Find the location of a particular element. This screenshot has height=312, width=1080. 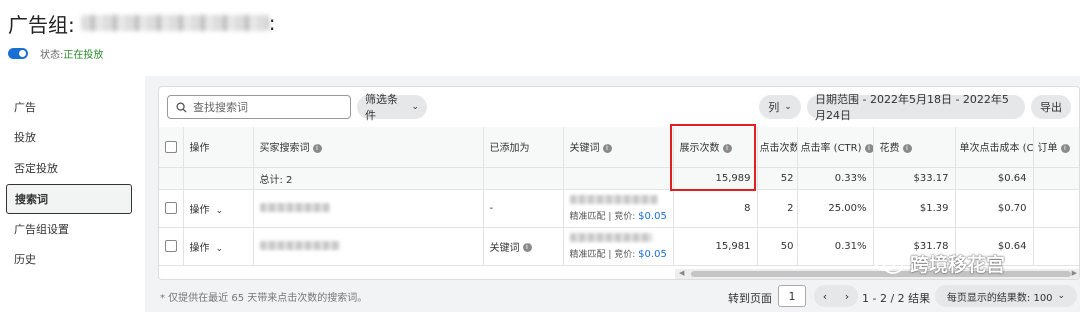

page-title-row: 广告组: : is located at coordinates (142, 23).